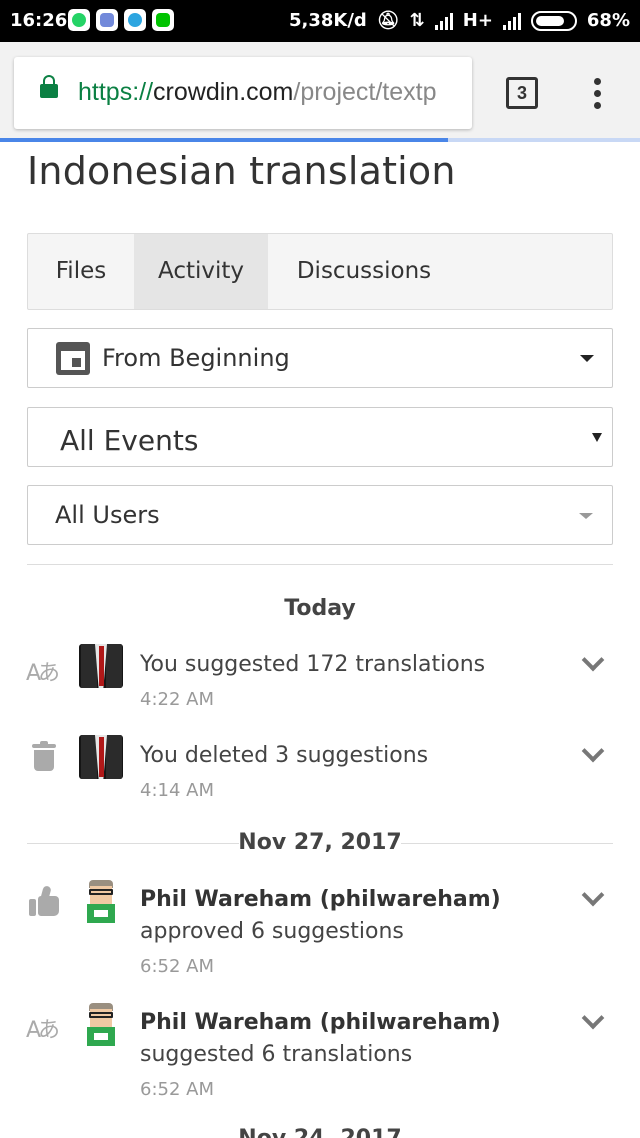 This screenshot has height=1138, width=640. I want to click on tab-activity: Activity, so click(201, 271).